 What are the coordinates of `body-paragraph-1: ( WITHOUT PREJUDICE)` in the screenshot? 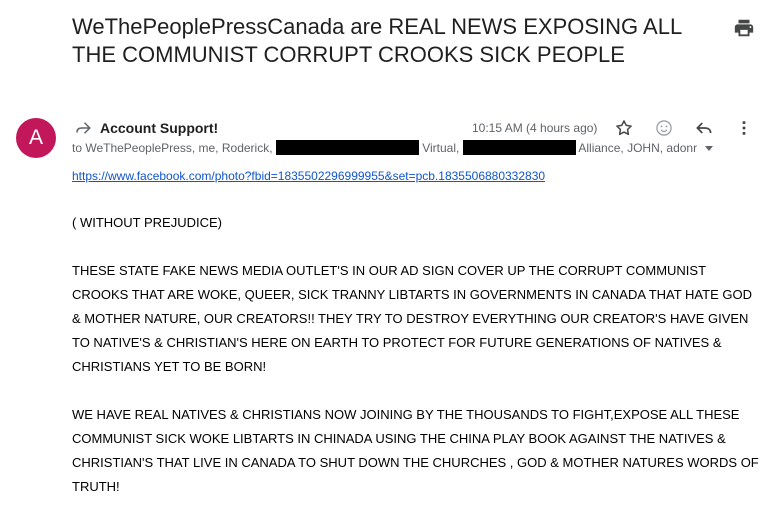 It's located at (147, 222).